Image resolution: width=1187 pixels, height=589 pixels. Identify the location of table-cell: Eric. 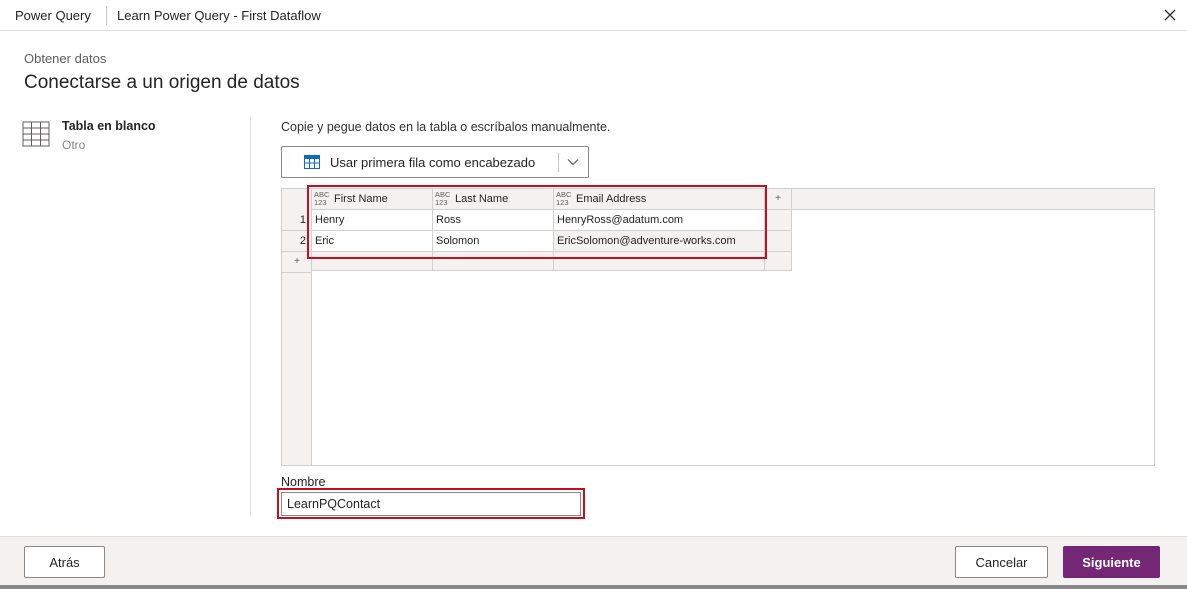
(372, 241).